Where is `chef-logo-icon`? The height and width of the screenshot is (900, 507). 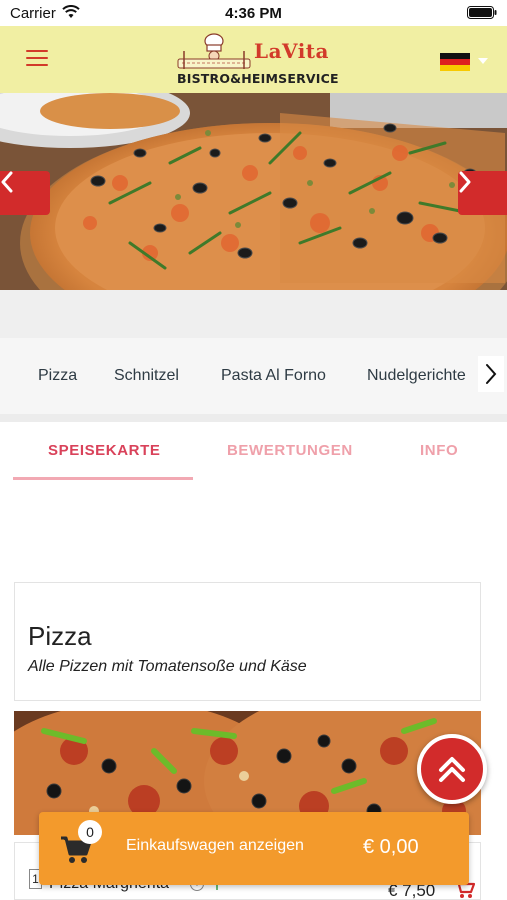
chef-logo-icon is located at coordinates (214, 51).